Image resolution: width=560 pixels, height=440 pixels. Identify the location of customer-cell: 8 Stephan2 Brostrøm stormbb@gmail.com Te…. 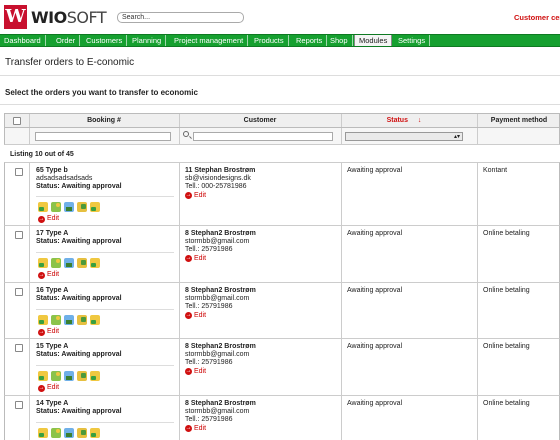
(220, 416).